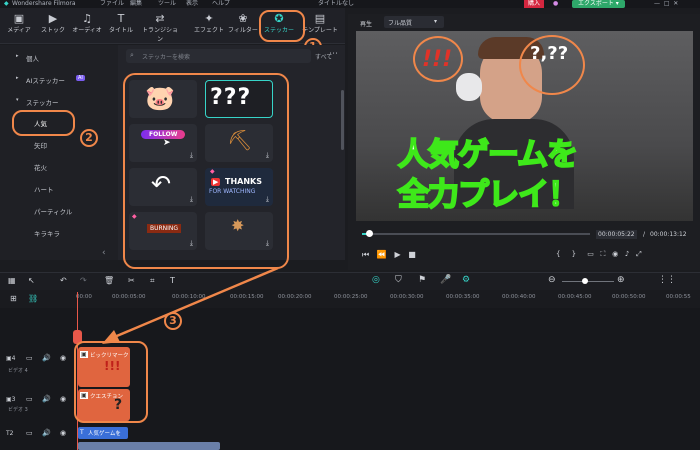  Describe the element at coordinates (38, 367) in the screenshot. I see `track-header-4: ▣4 ▭ 🔊 ◉ ビデオ 4` at that location.